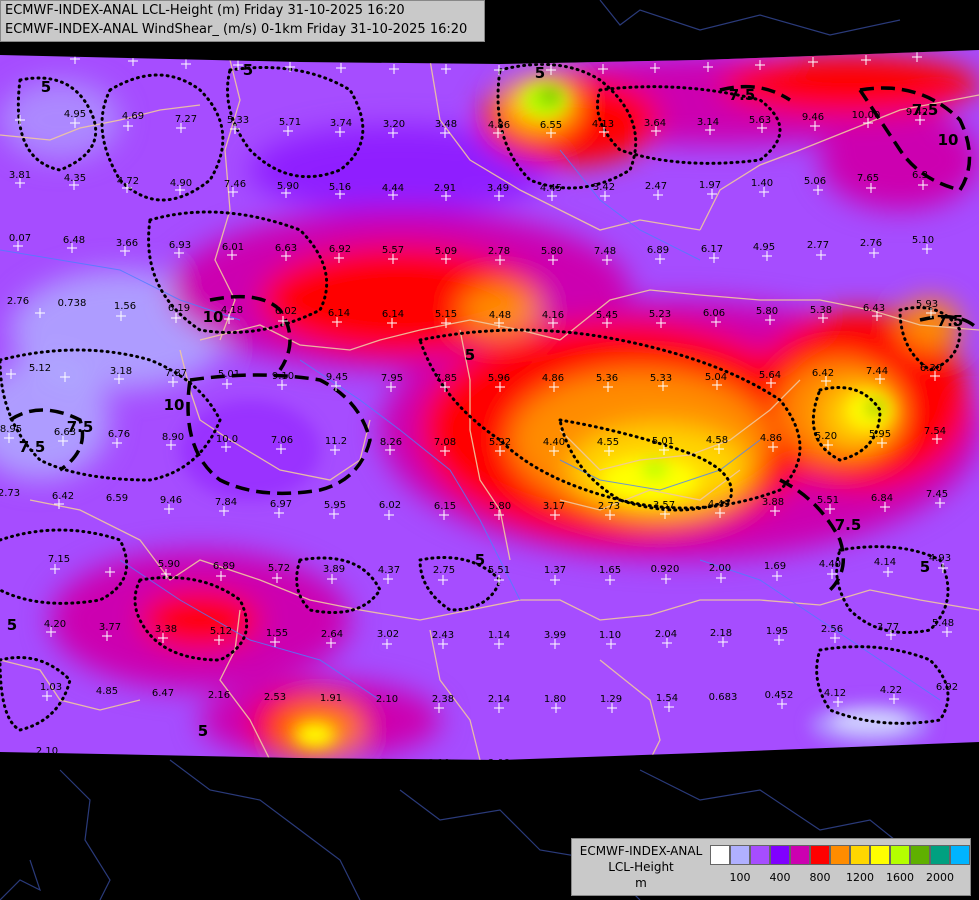  I want to click on shear-value: 7.27, so click(186, 119).